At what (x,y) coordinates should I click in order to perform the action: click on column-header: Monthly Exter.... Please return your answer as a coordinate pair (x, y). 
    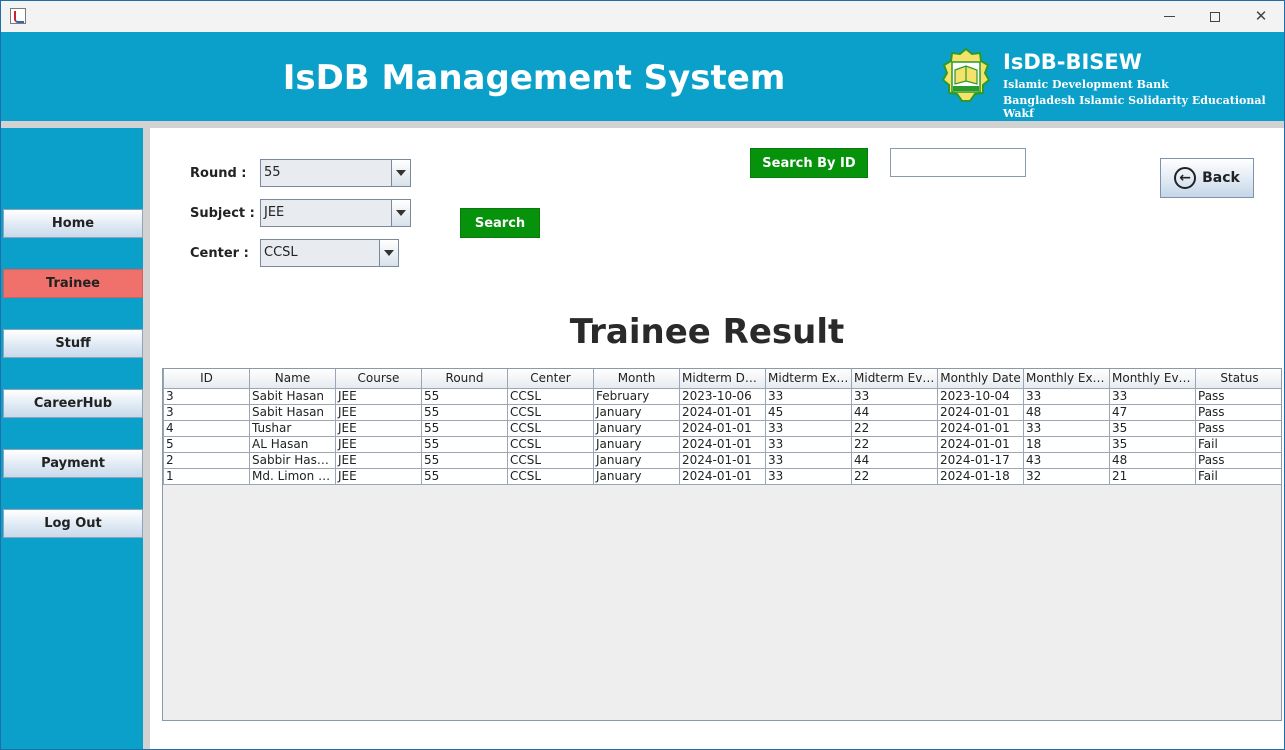
    Looking at the image, I should click on (1066, 379).